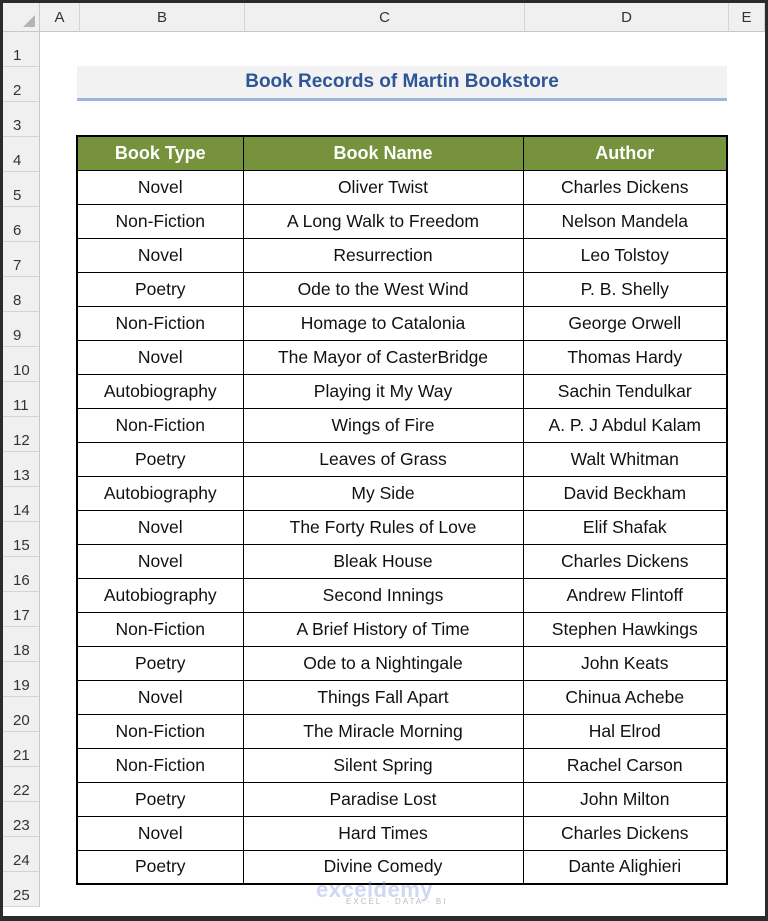  What do you see at coordinates (21, 574) in the screenshot?
I see `row-header-16: 16` at bounding box center [21, 574].